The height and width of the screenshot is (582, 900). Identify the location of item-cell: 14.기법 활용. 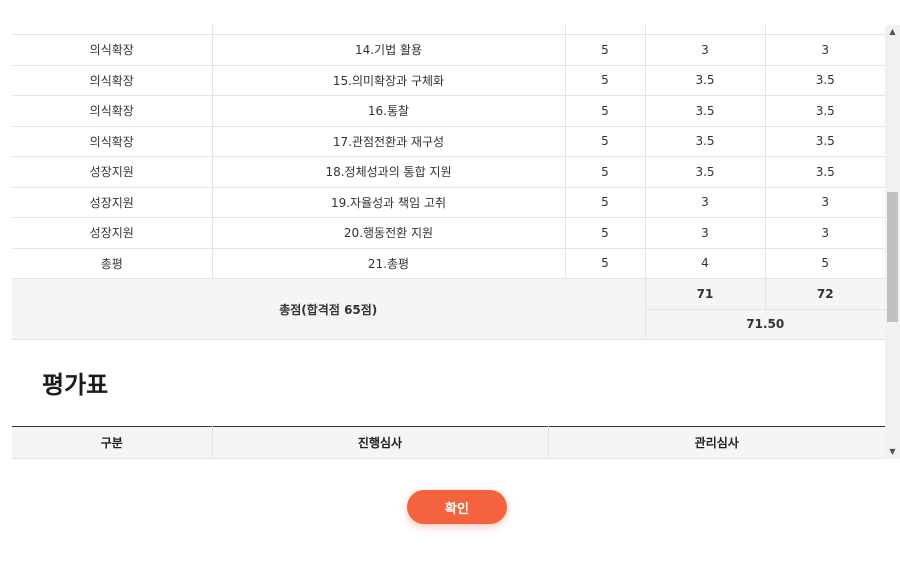
(389, 50).